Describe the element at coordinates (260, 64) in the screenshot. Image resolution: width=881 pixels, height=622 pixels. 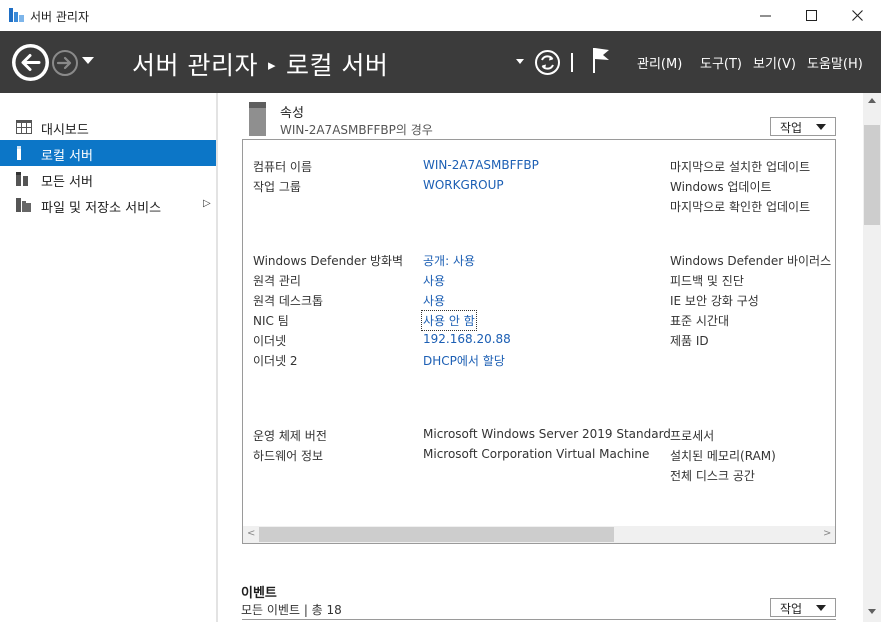
I see `breadcrumb: 서버 관리자 ▸ 로컬 서버` at that location.